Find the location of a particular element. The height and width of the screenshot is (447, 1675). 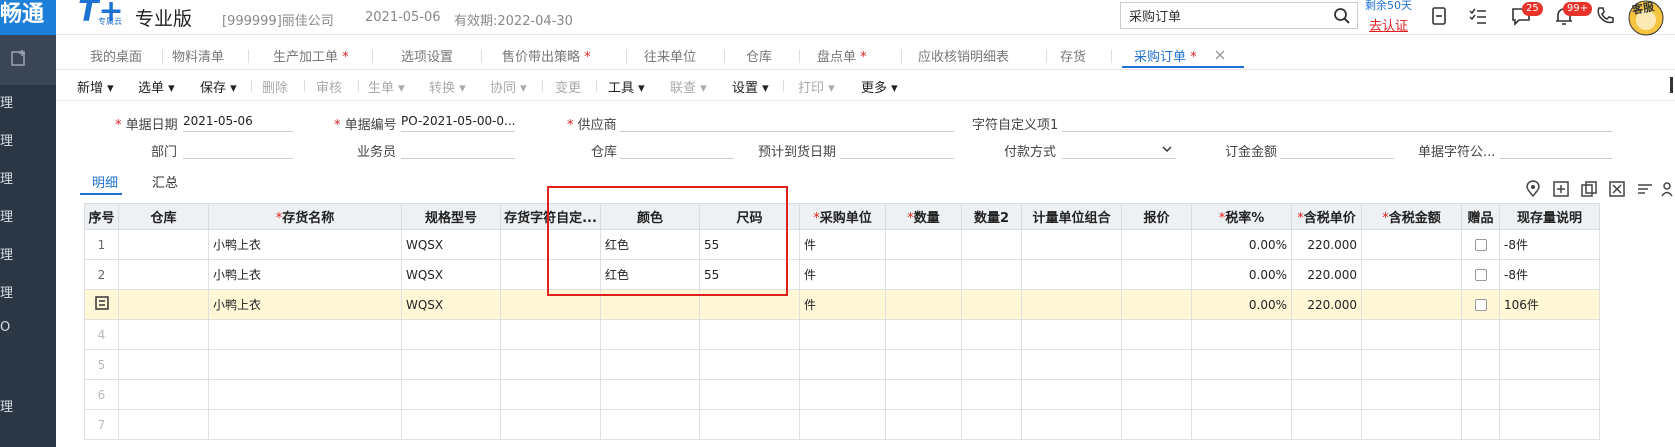

filter-icon is located at coordinates (1645, 189).